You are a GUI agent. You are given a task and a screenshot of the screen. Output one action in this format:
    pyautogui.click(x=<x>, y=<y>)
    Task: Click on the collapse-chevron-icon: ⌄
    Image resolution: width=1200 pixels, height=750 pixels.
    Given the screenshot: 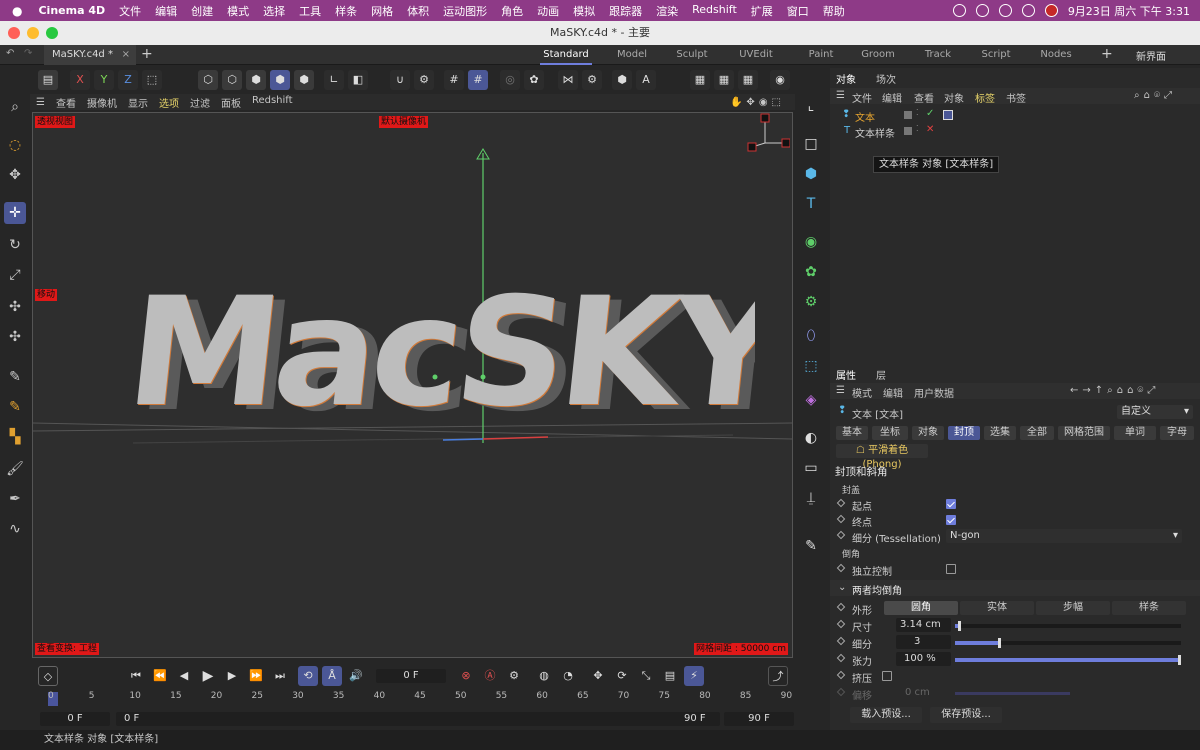 What is the action you would take?
    pyautogui.click(x=842, y=587)
    